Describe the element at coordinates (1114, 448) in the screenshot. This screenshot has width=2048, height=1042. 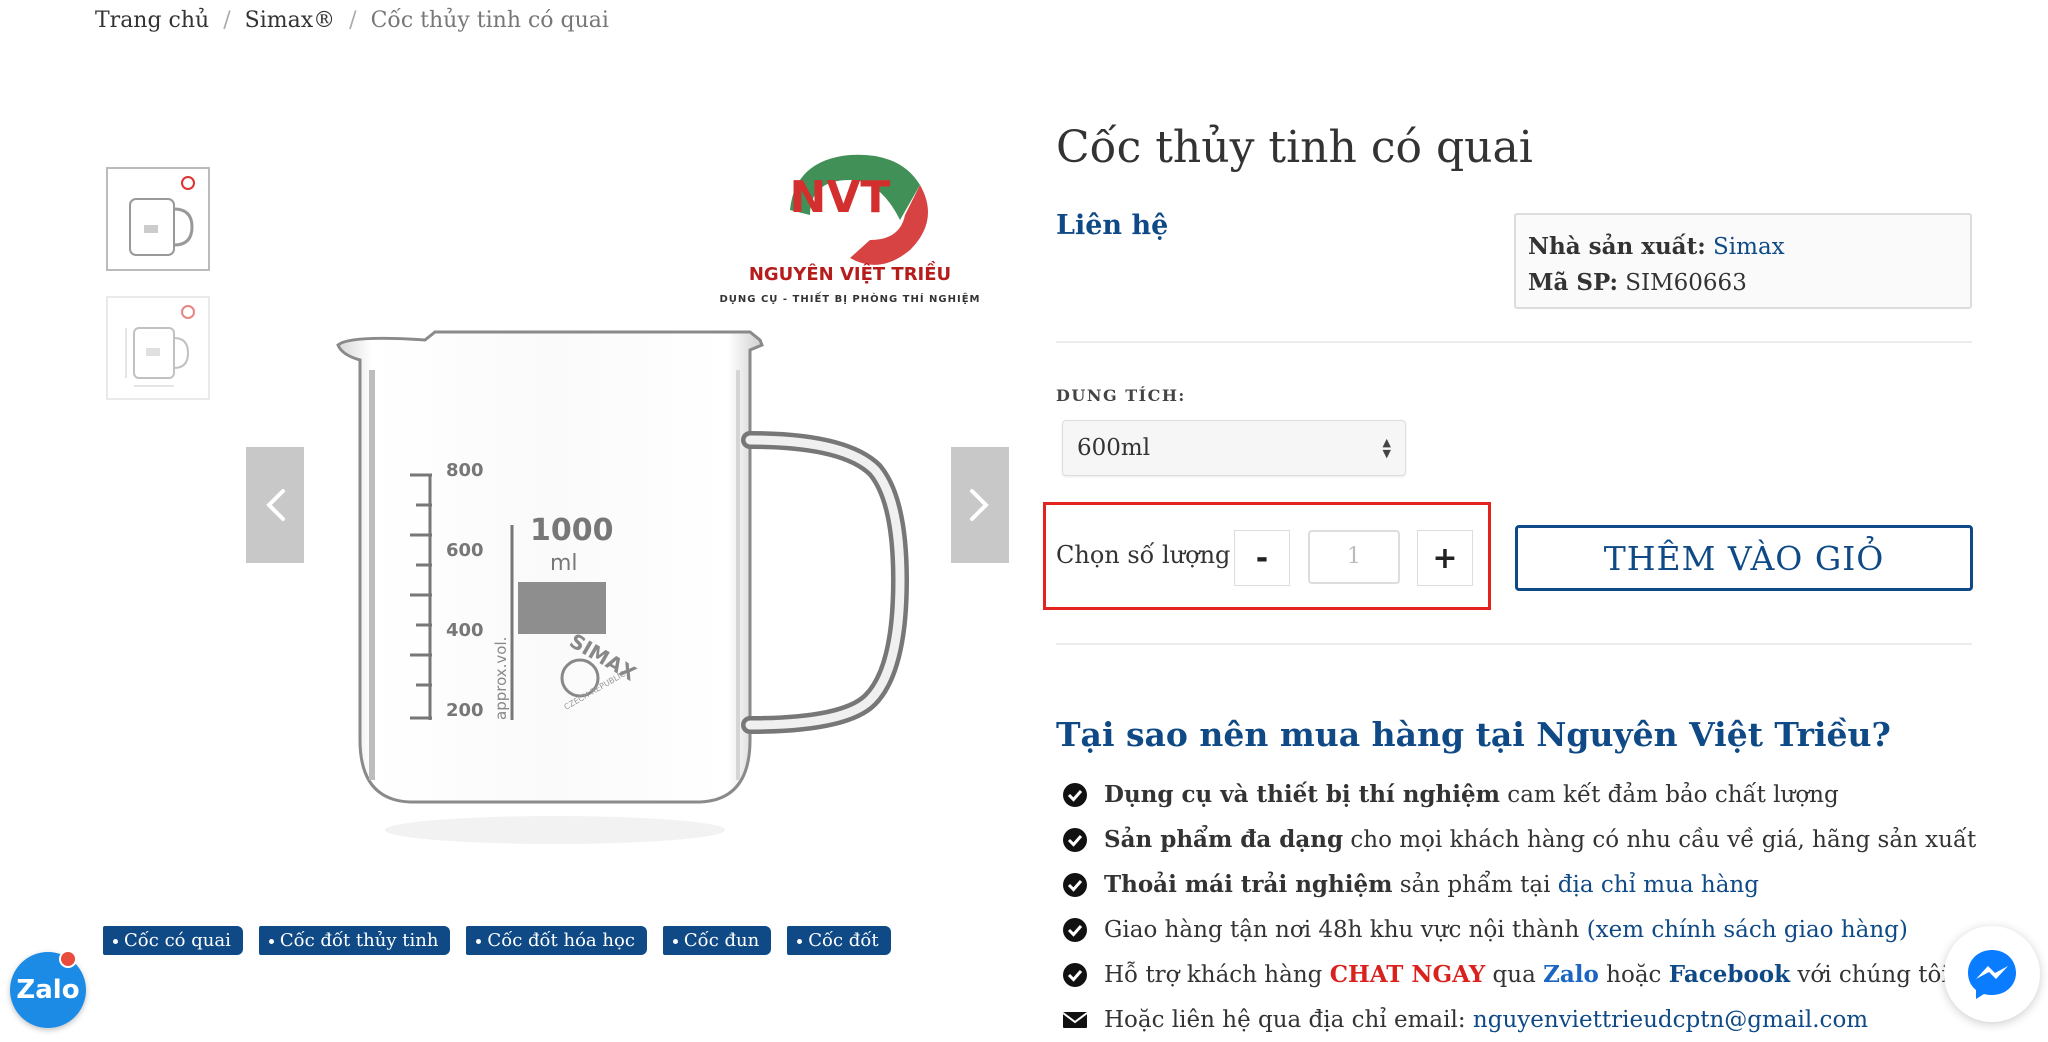
I see `capacity-selected-value: 600ml` at that location.